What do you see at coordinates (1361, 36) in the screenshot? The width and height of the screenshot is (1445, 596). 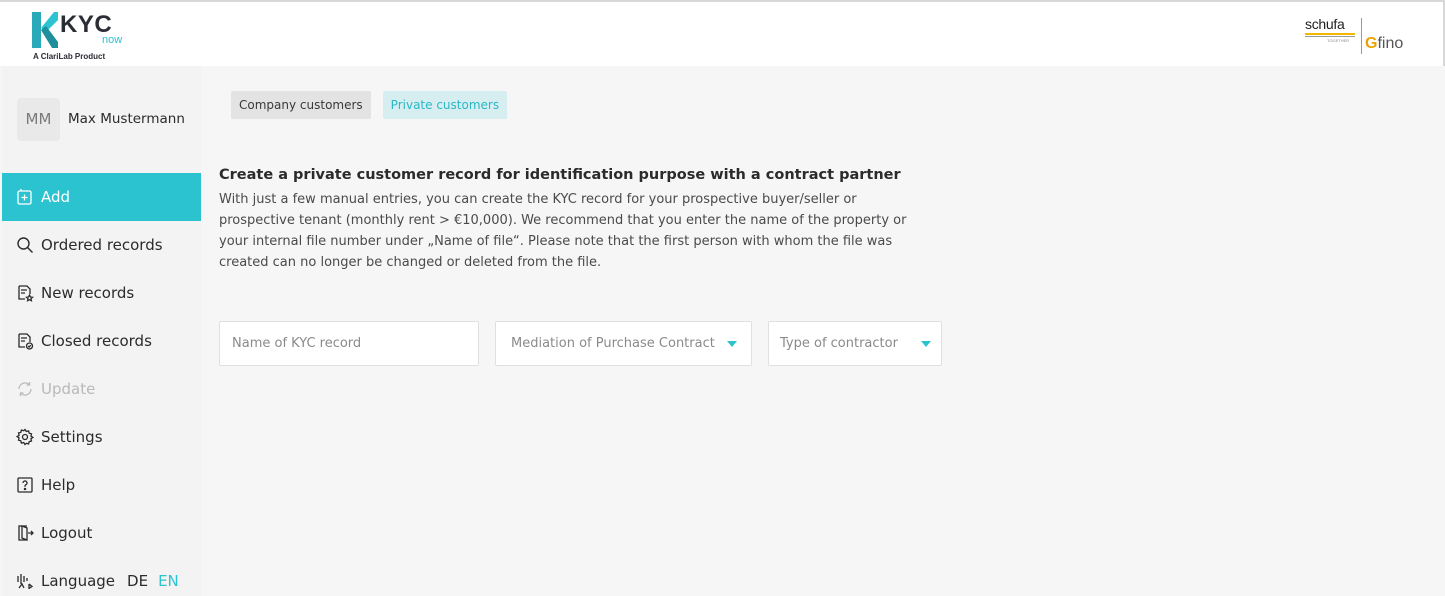 I see `partner-divider` at bounding box center [1361, 36].